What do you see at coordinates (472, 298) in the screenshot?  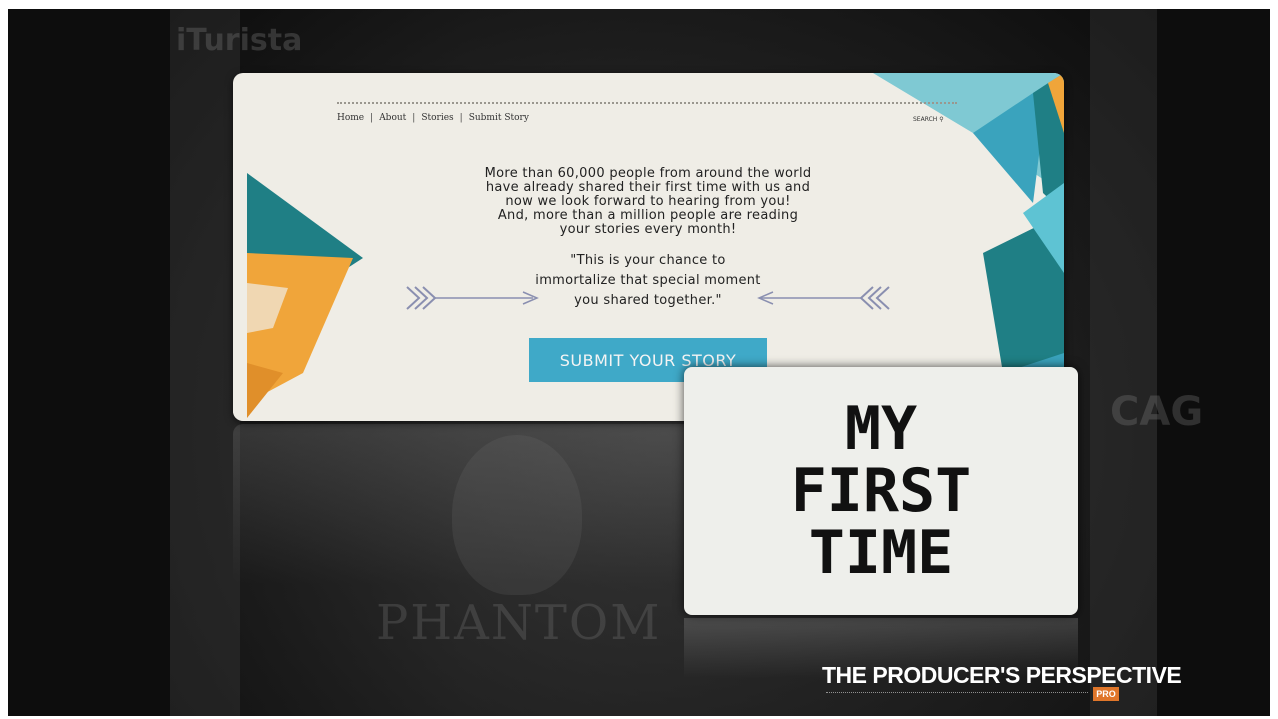 I see `left-arrow-icon` at bounding box center [472, 298].